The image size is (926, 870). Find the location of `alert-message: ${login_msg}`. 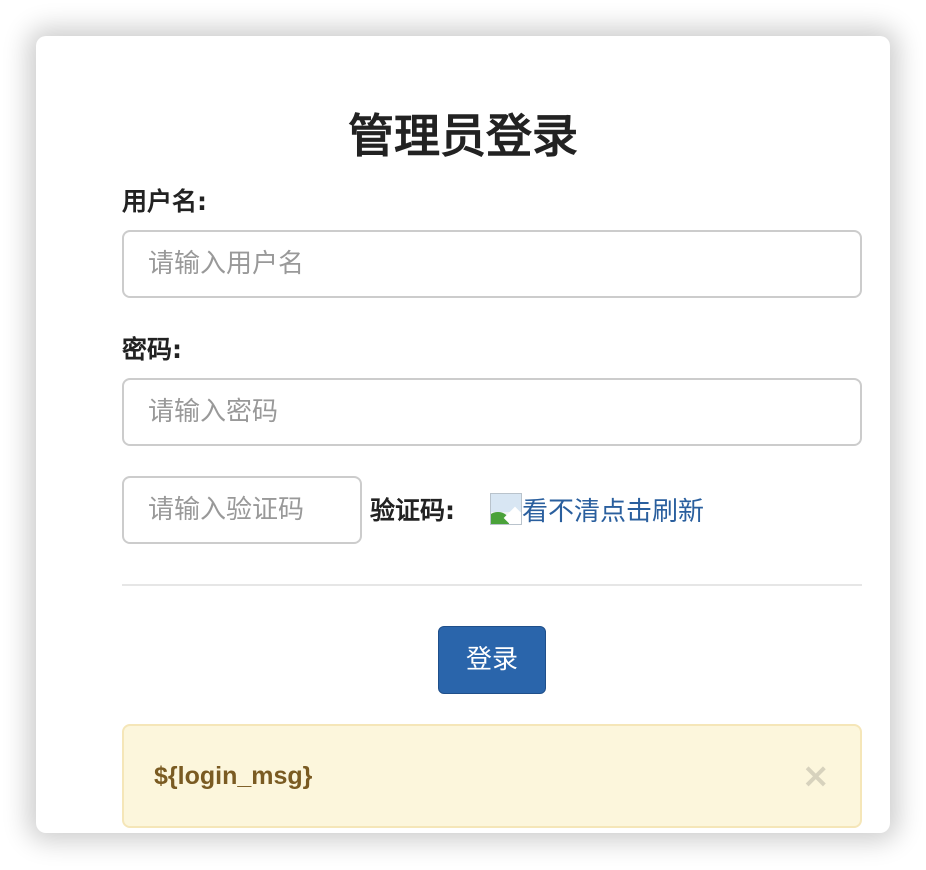

alert-message: ${login_msg} is located at coordinates (233, 776).